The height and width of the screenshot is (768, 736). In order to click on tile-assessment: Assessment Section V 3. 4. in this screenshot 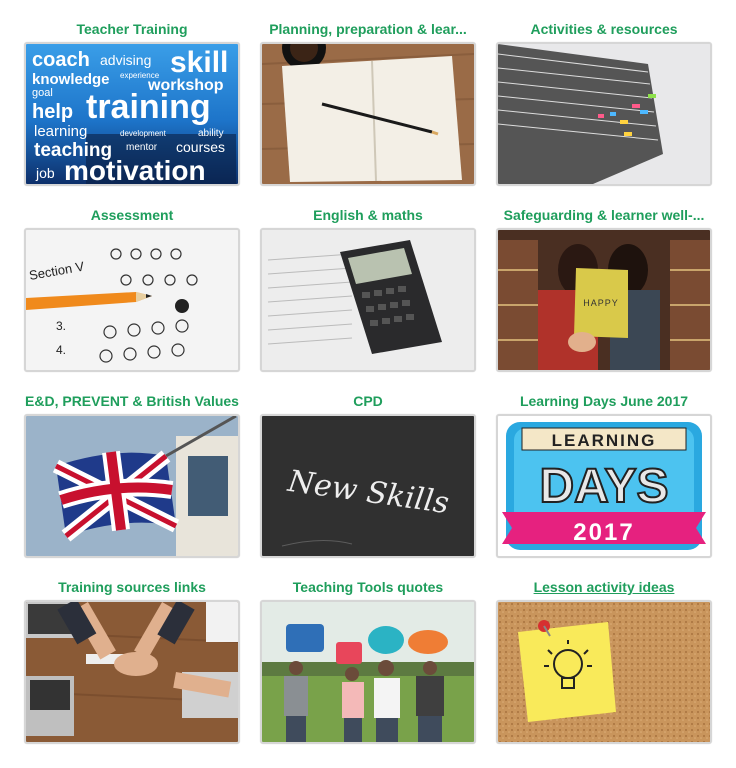, I will do `click(132, 289)`.